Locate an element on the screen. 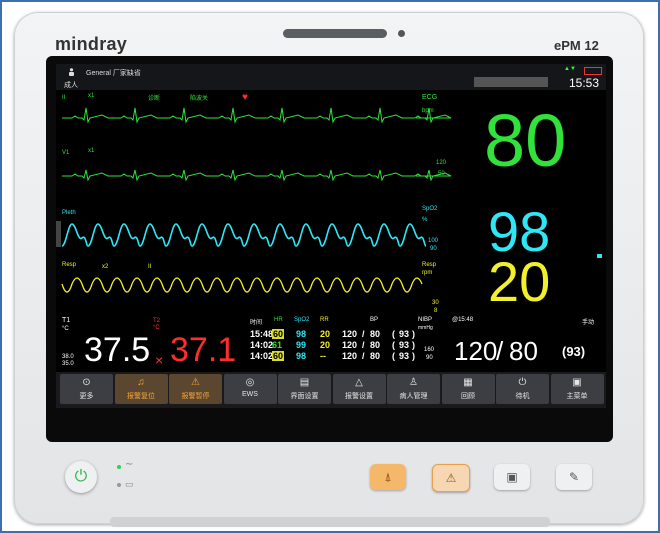 The height and width of the screenshot is (533, 660). menu-button-standby: ⏻ 待机 is located at coordinates (522, 389).